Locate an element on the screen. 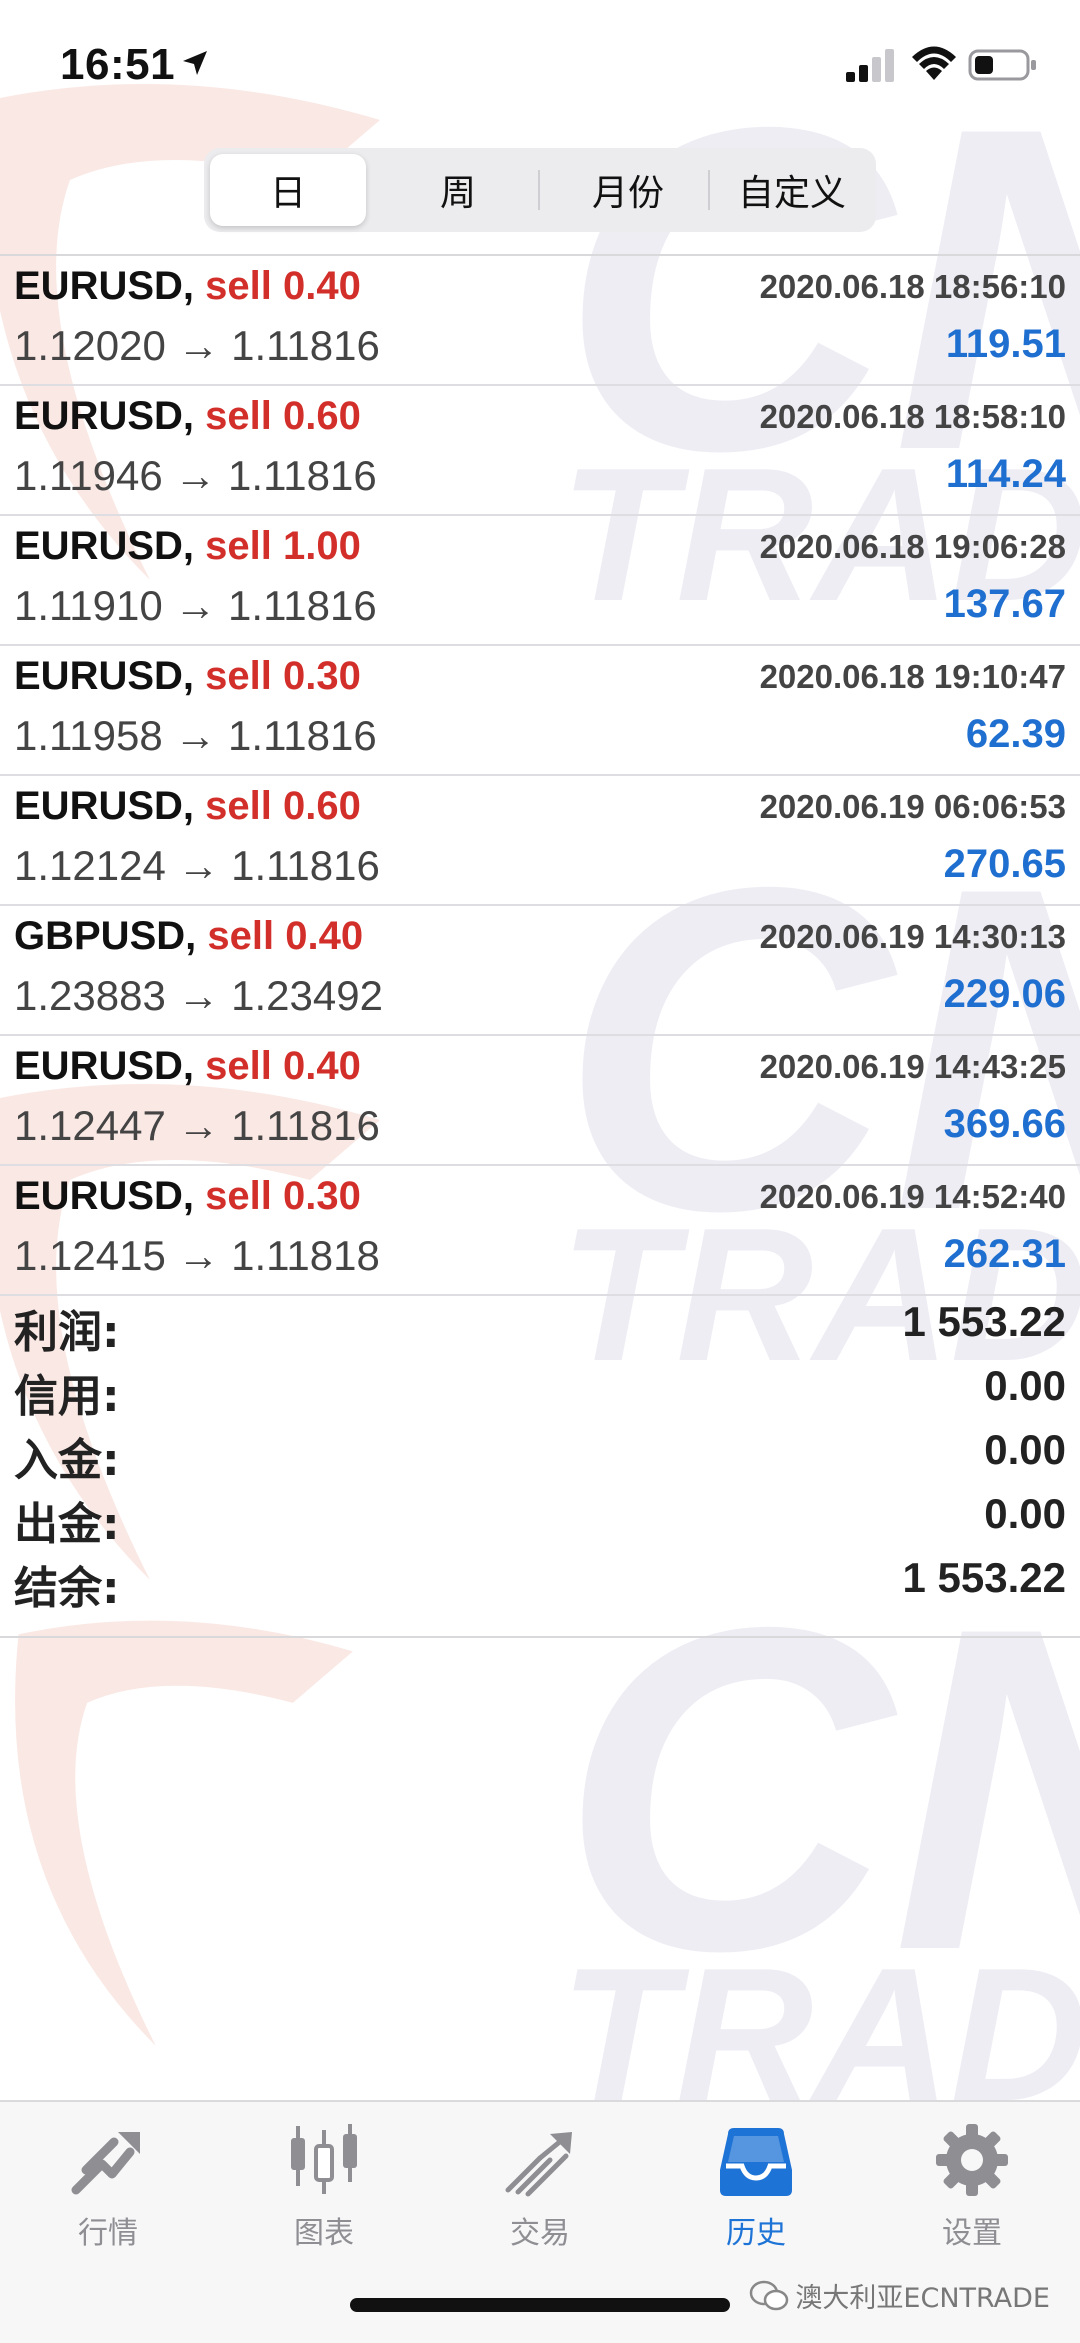  tab-quotes: 行情 is located at coordinates (108, 2195).